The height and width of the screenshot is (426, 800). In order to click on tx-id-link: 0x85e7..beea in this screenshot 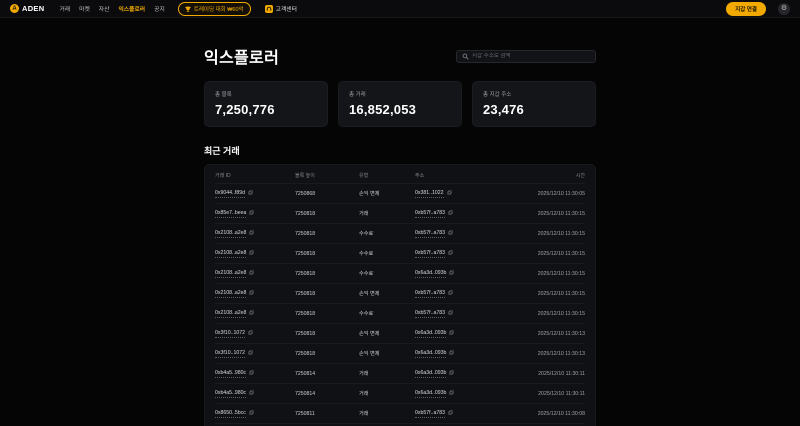, I will do `click(231, 214)`.